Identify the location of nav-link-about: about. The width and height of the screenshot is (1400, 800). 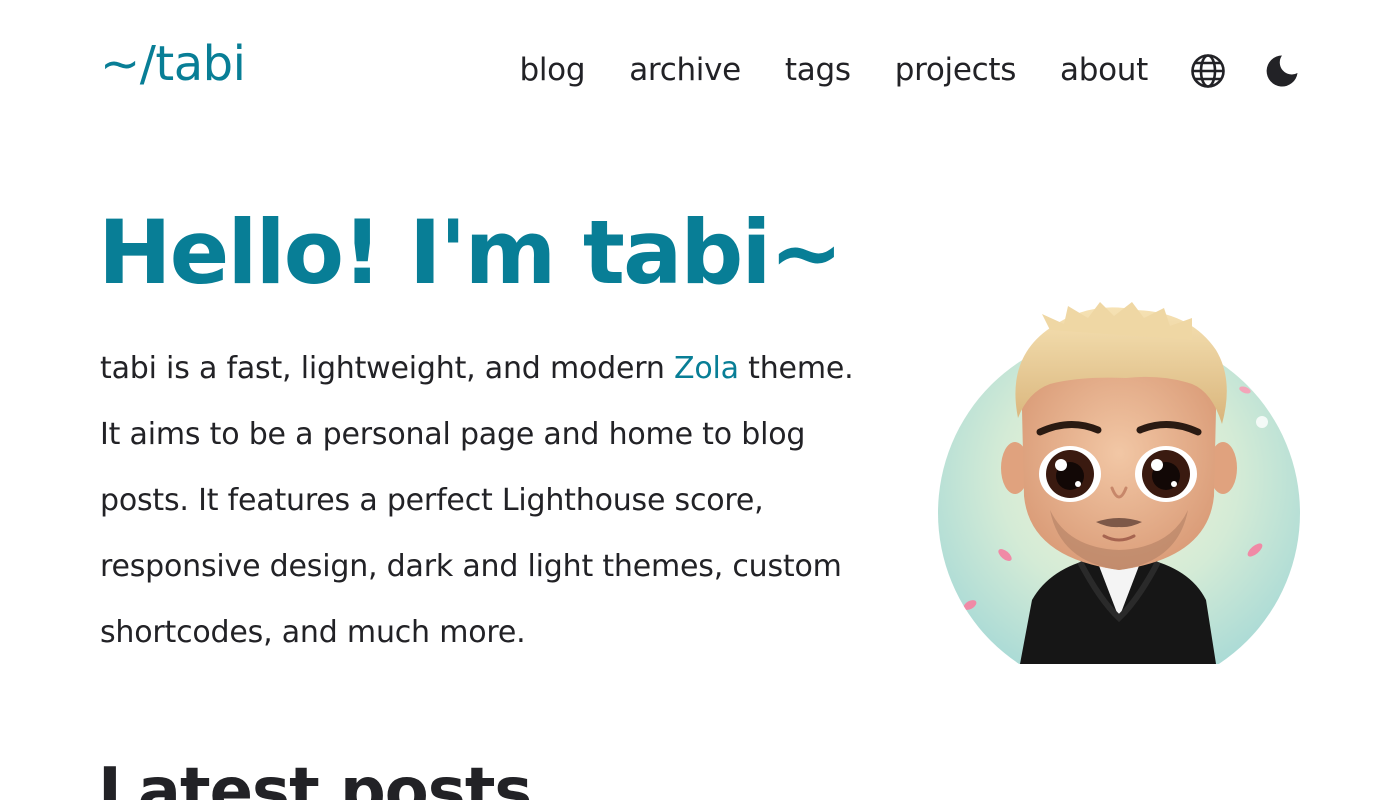
(1104, 70).